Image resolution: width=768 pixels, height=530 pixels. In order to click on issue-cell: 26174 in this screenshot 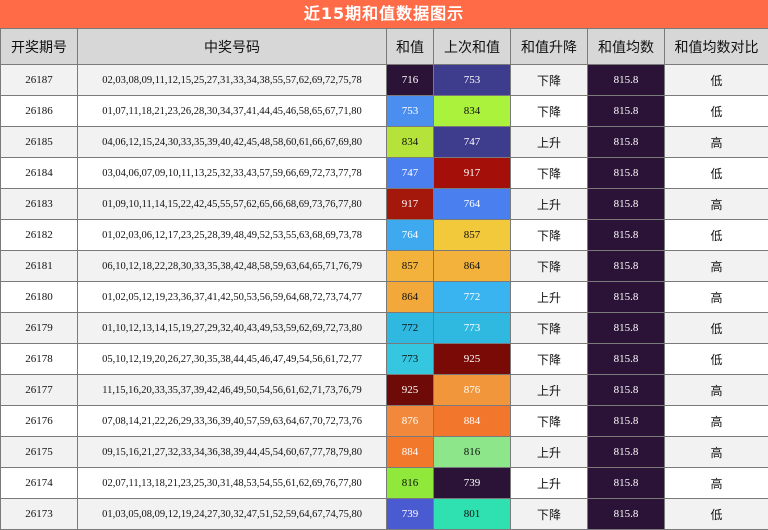, I will do `click(39, 483)`.